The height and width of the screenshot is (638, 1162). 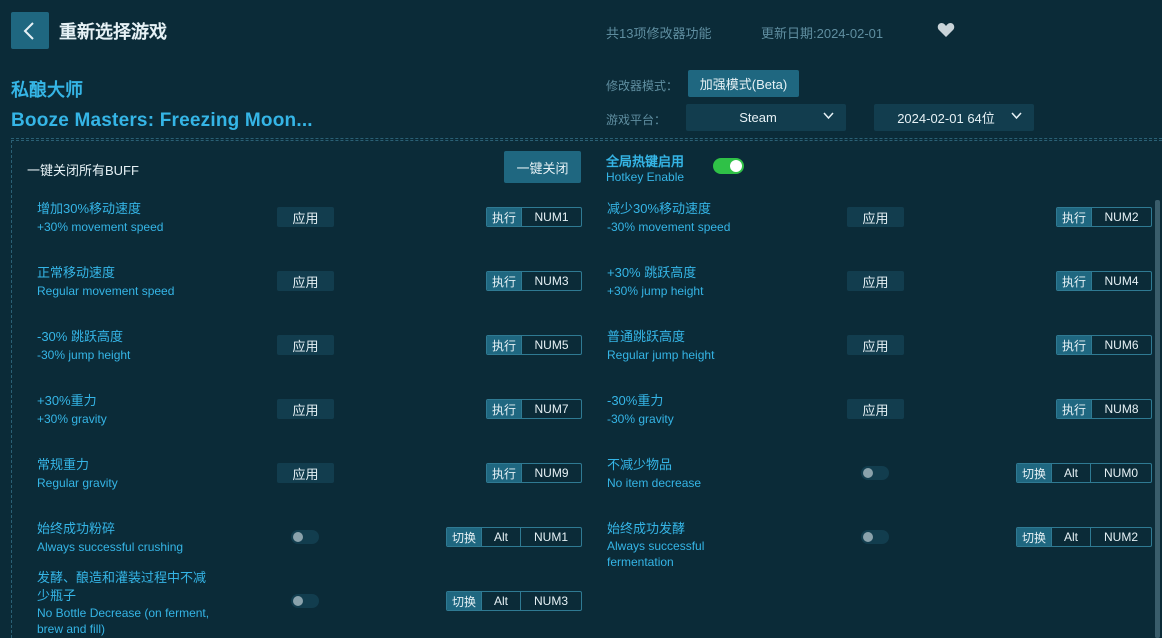 What do you see at coordinates (636, 120) in the screenshot?
I see `platform-label: 游戏平台：` at bounding box center [636, 120].